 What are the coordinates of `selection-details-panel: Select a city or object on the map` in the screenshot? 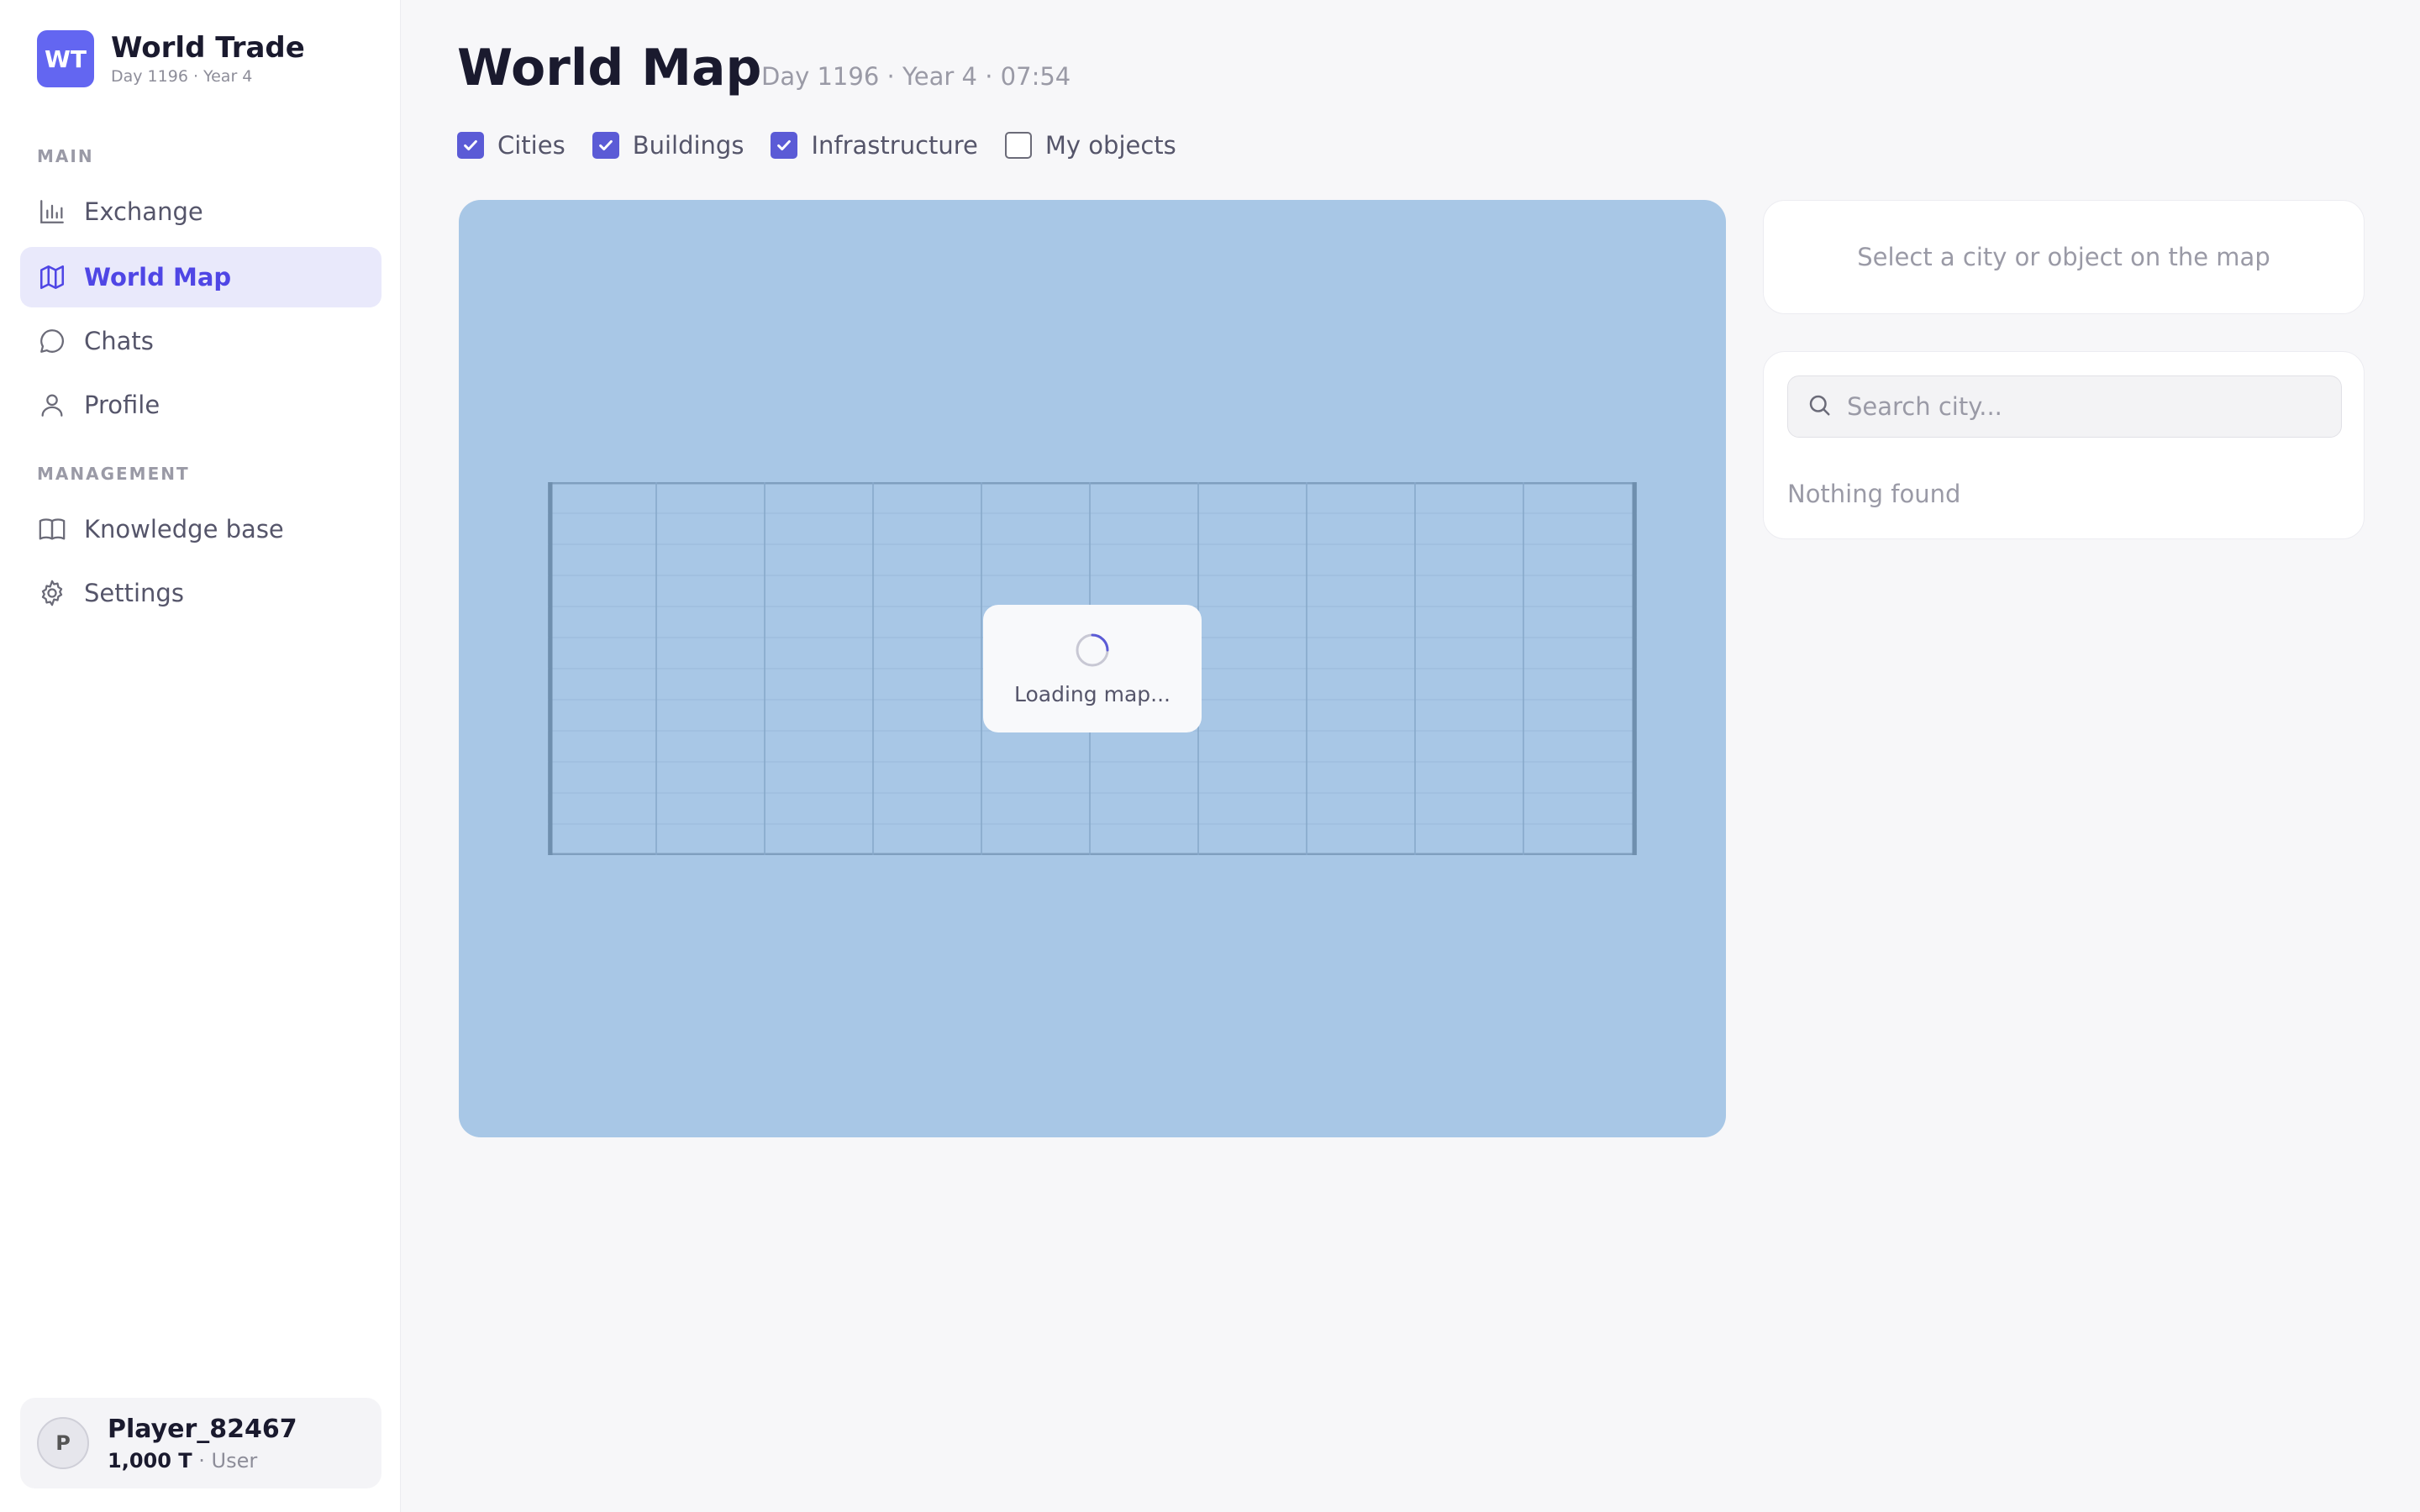 It's located at (2064, 257).